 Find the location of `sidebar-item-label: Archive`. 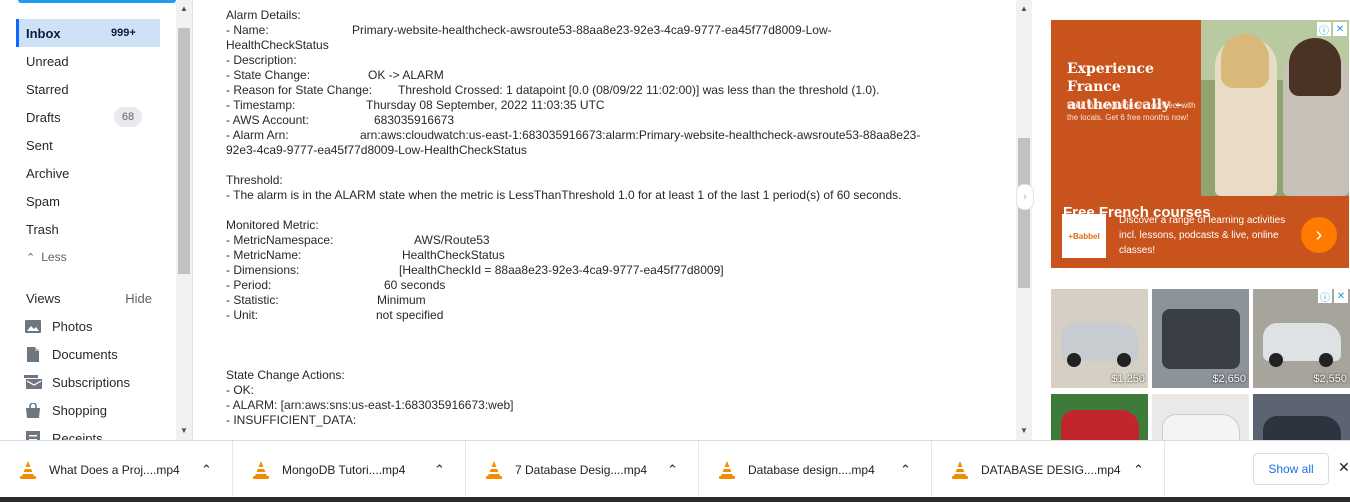

sidebar-item-label: Archive is located at coordinates (48, 173).